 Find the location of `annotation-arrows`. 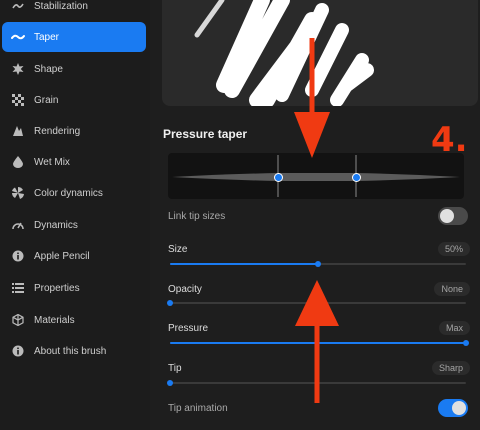

annotation-arrows is located at coordinates (316, 220).